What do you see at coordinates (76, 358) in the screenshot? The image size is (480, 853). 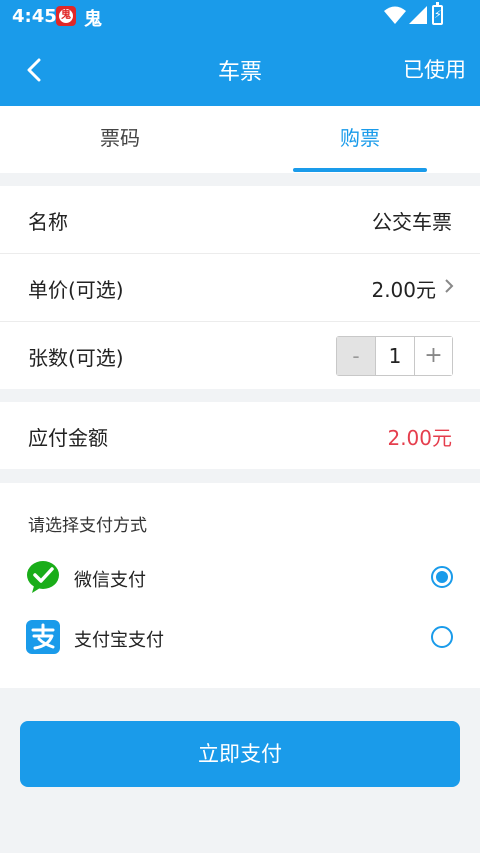 I see `quantity-label: 张数(可选)` at bounding box center [76, 358].